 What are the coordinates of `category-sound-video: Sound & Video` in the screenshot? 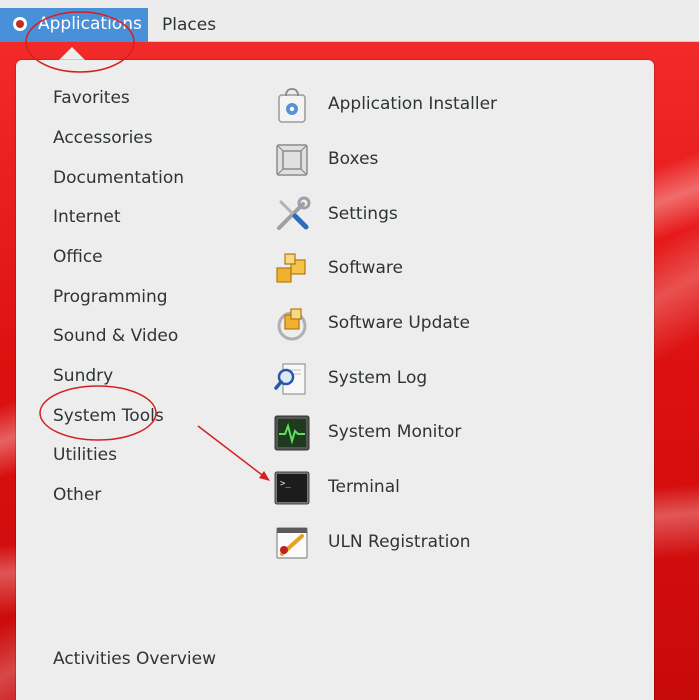 It's located at (115, 336).